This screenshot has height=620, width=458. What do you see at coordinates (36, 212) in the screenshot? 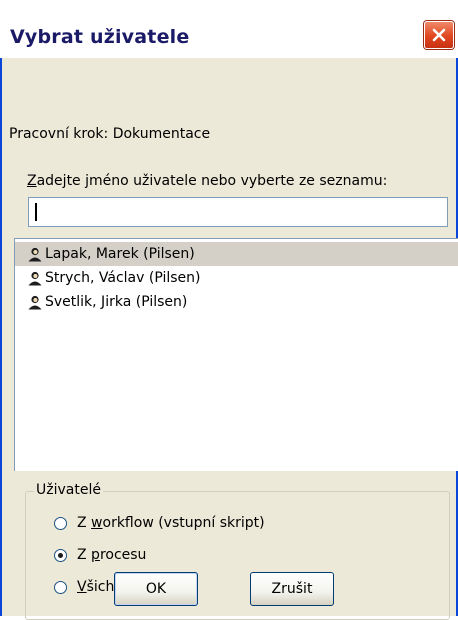
I see `text-caret` at bounding box center [36, 212].